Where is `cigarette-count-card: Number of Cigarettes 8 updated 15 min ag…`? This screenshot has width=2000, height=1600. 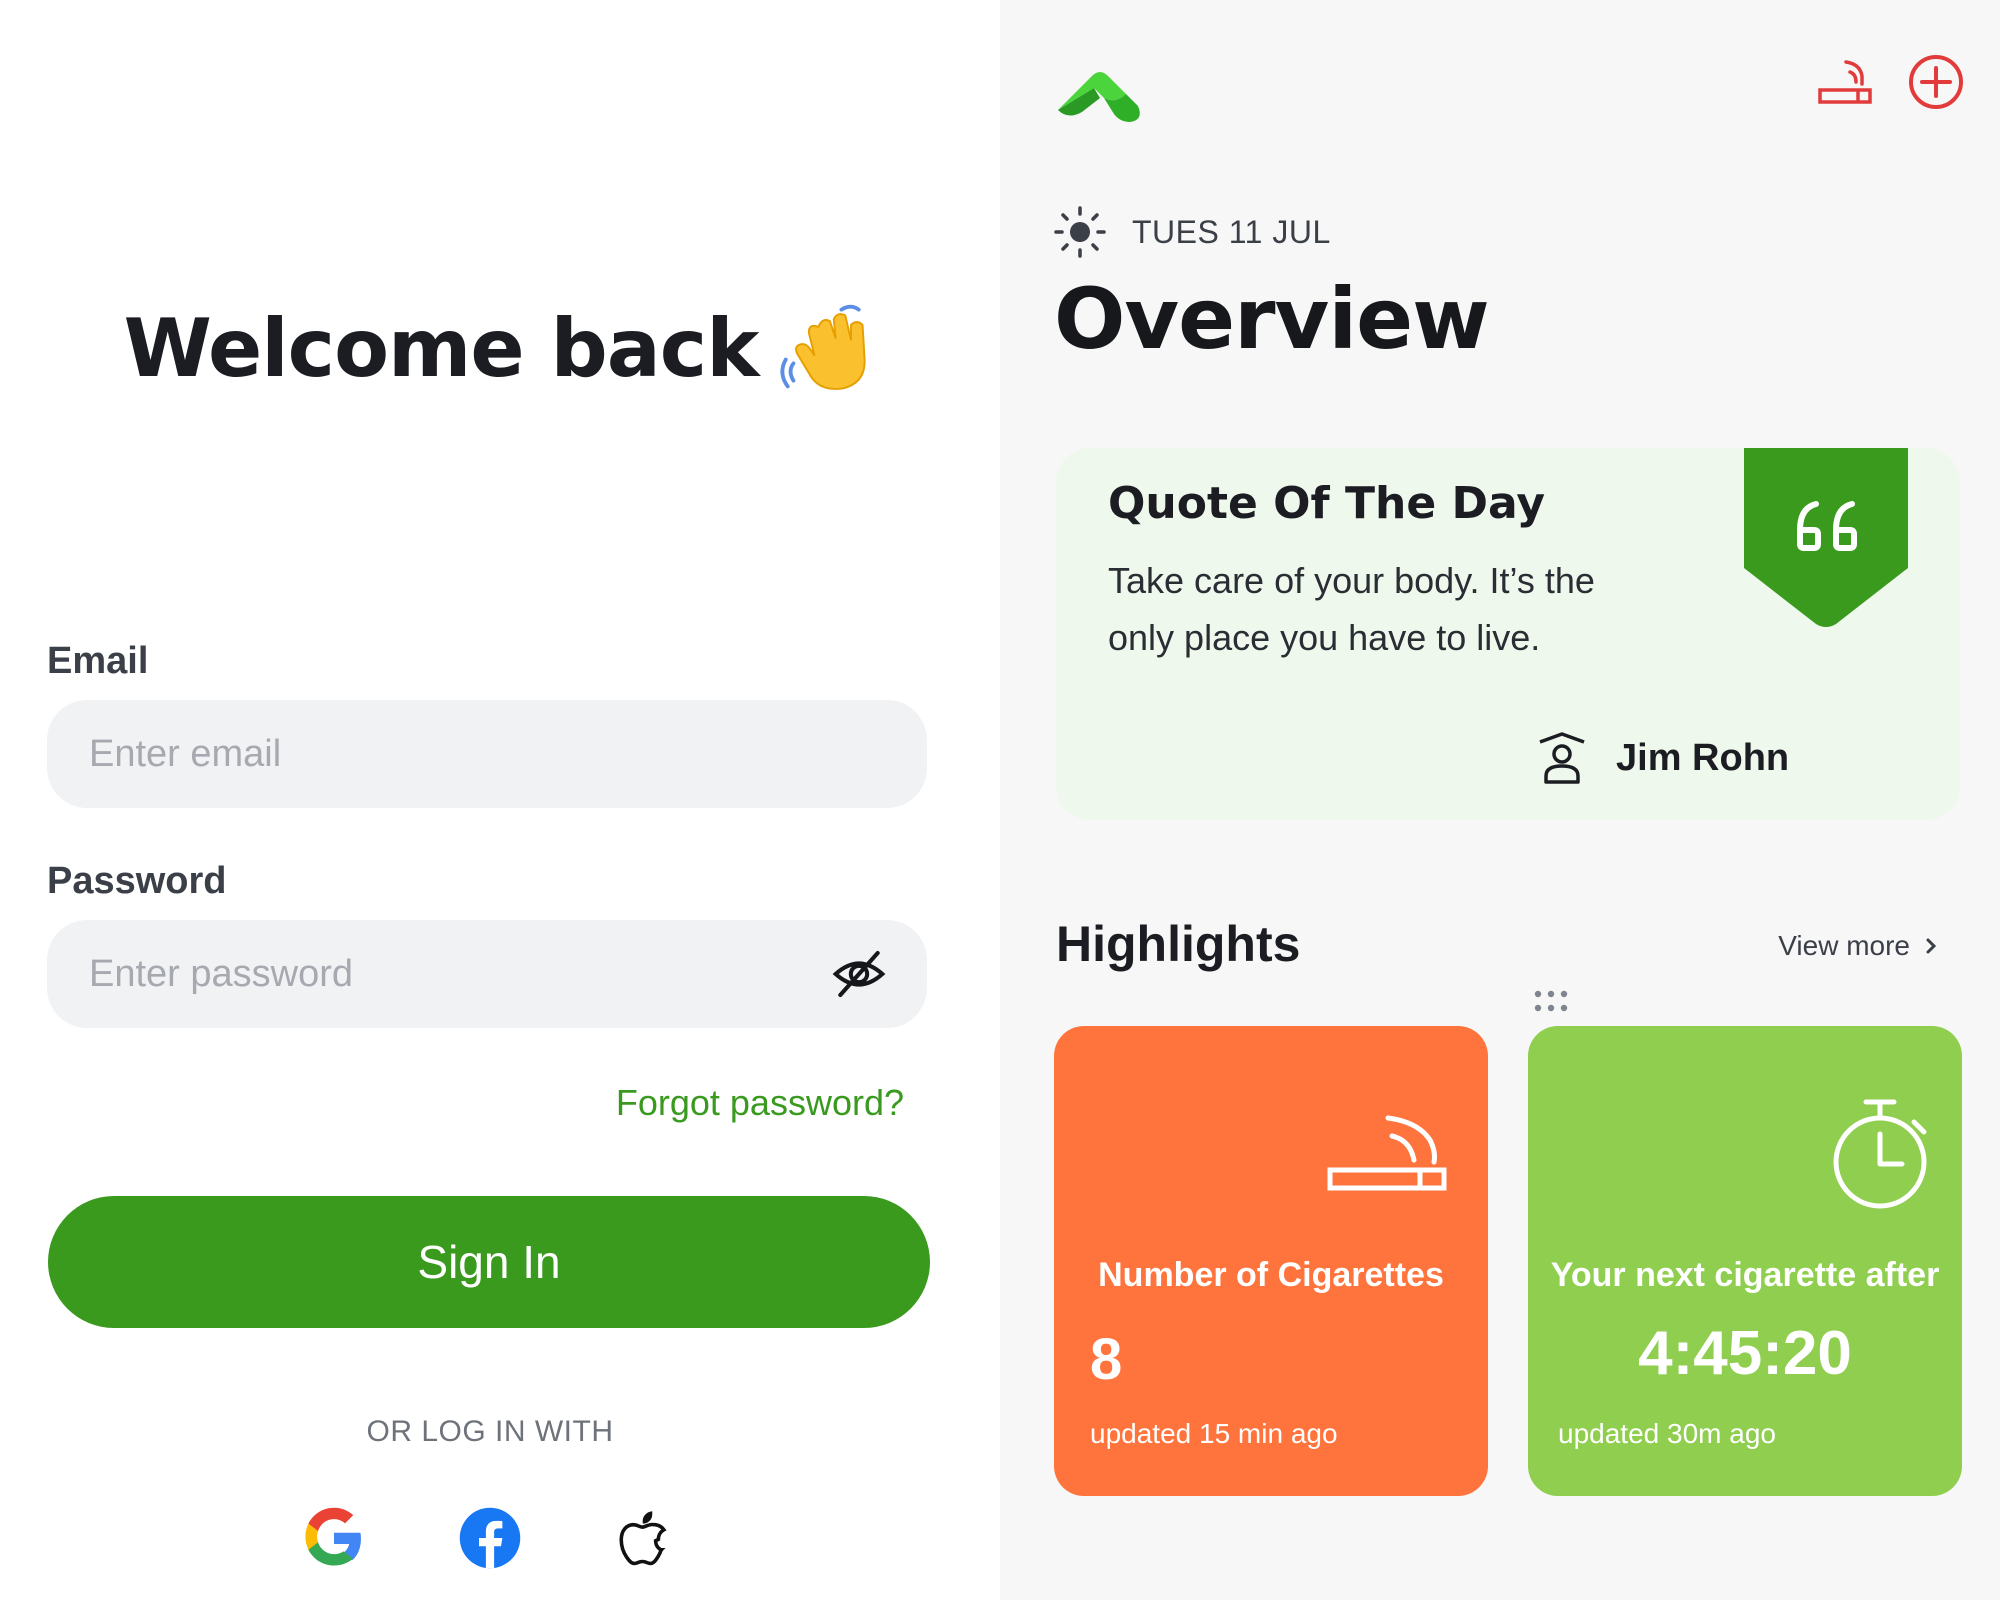 cigarette-count-card: Number of Cigarettes 8 updated 15 min ag… is located at coordinates (1271, 1261).